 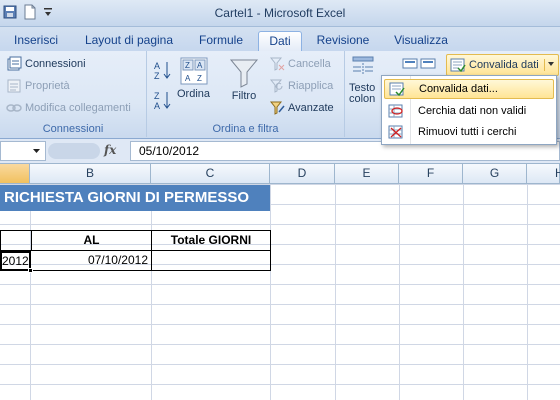 What do you see at coordinates (396, 132) in the screenshot?
I see `remove-circles-icon` at bounding box center [396, 132].